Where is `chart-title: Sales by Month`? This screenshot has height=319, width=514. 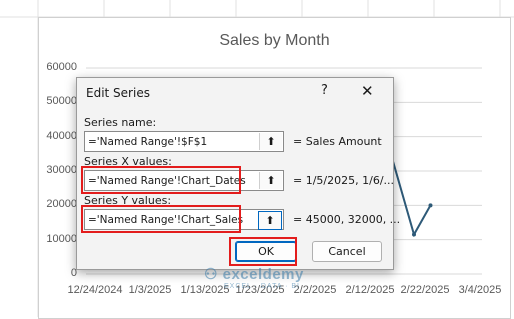
chart-title: Sales by Month is located at coordinates (274, 40).